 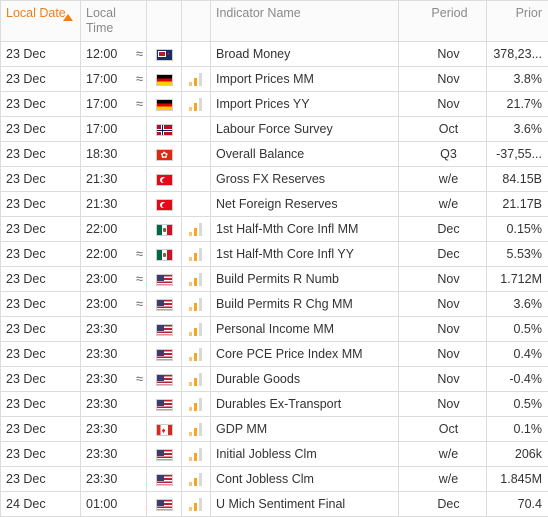 I want to click on row-indicator-name: Labour Force Survey, so click(x=305, y=129).